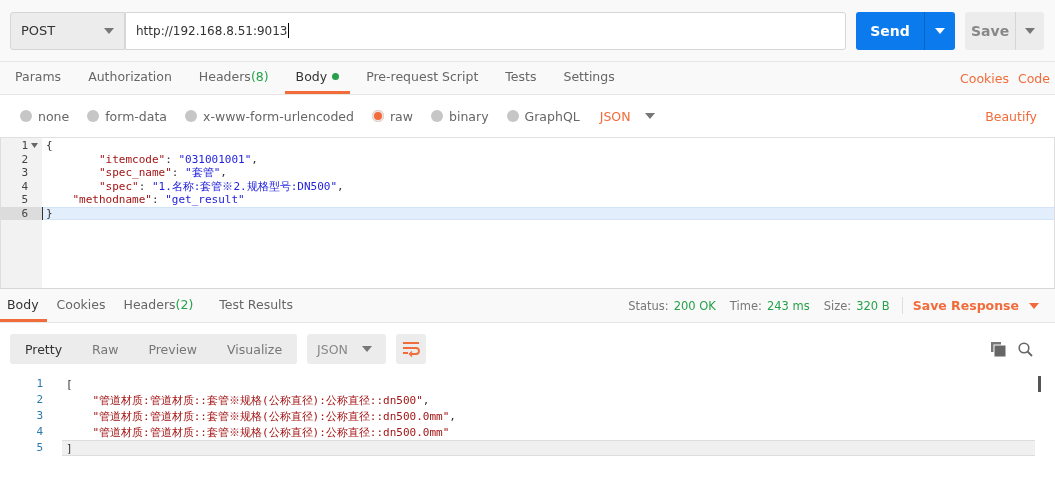 The width and height of the screenshot is (1055, 492). I want to click on response-tab: Test Results, so click(256, 305).